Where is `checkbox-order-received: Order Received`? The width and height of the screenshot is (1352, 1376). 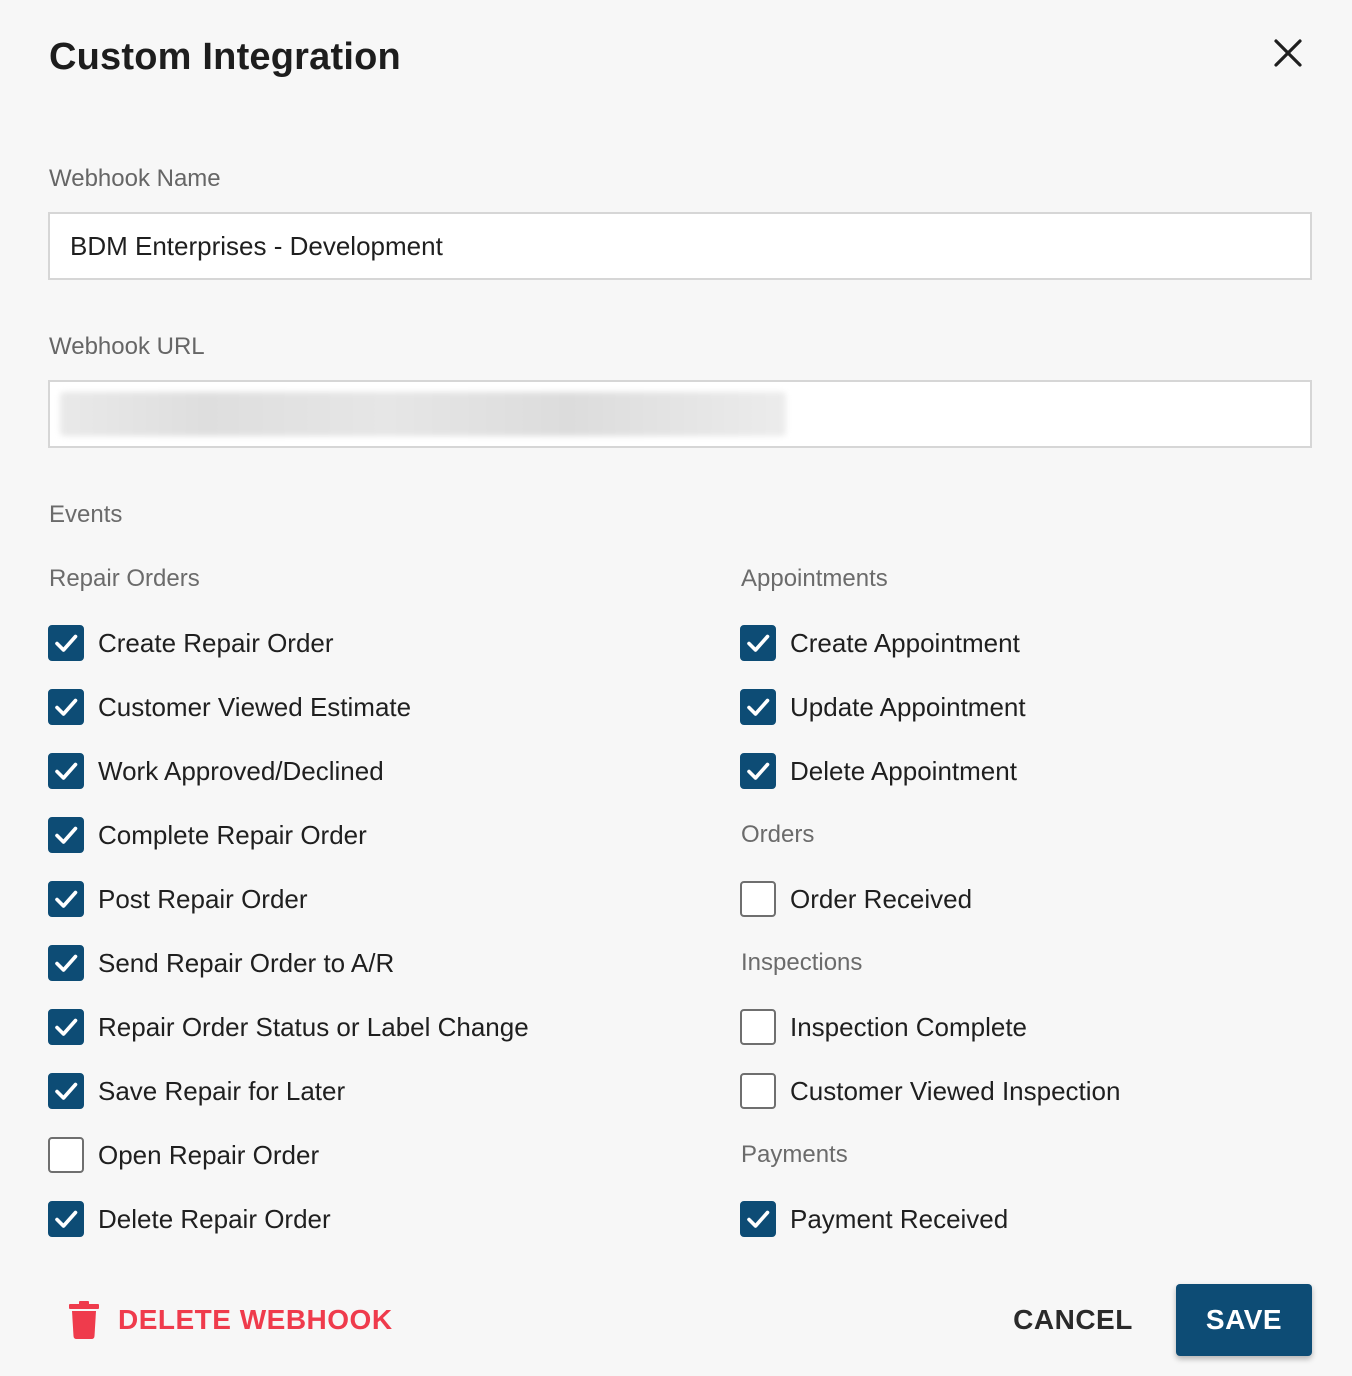 checkbox-order-received: Order Received is located at coordinates (856, 899).